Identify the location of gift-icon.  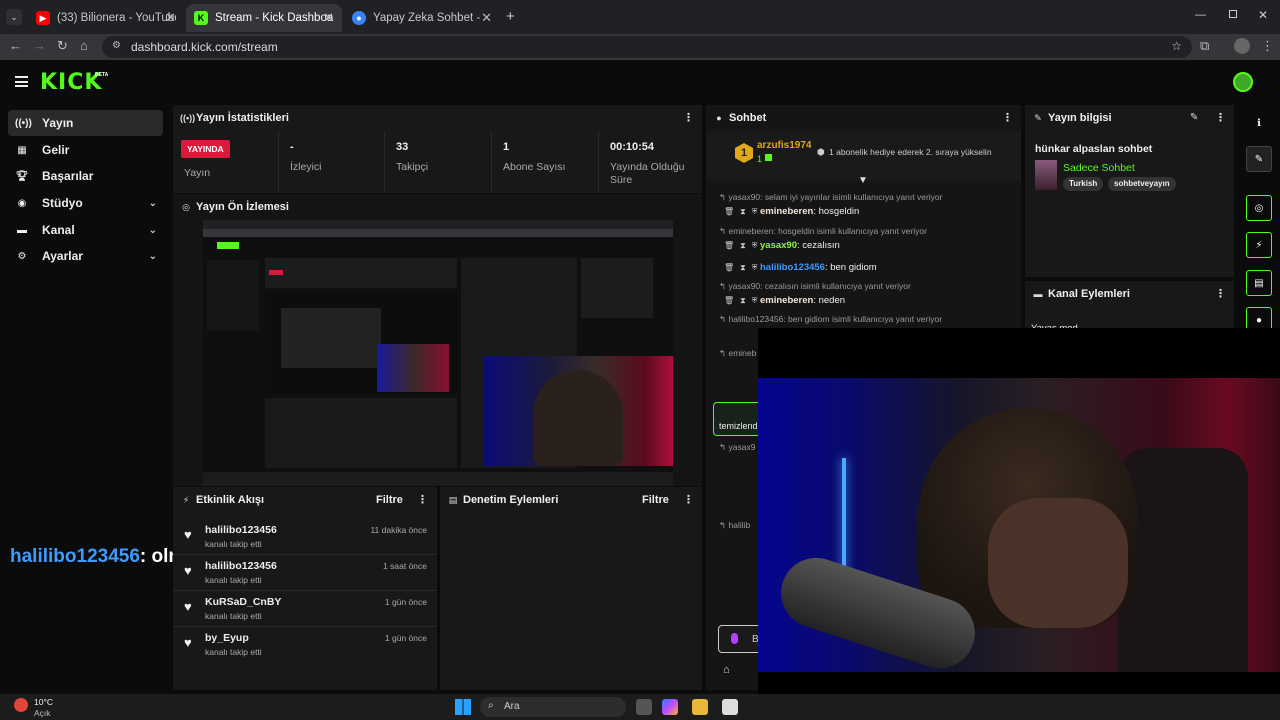
(768, 157).